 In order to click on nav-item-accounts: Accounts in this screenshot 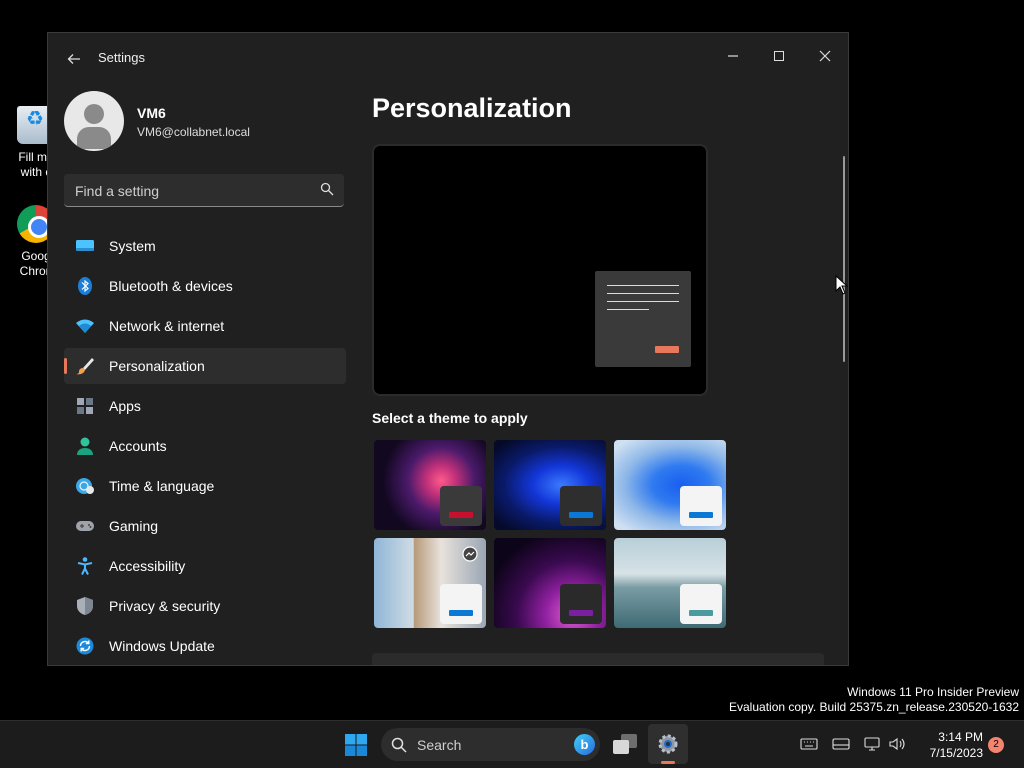, I will do `click(205, 446)`.